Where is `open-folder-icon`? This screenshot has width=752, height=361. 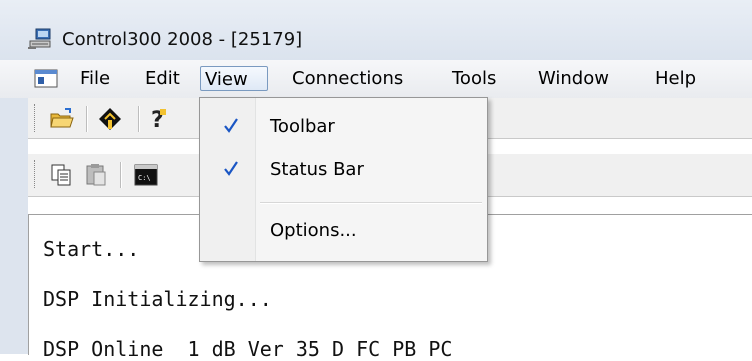
open-folder-icon is located at coordinates (62, 119).